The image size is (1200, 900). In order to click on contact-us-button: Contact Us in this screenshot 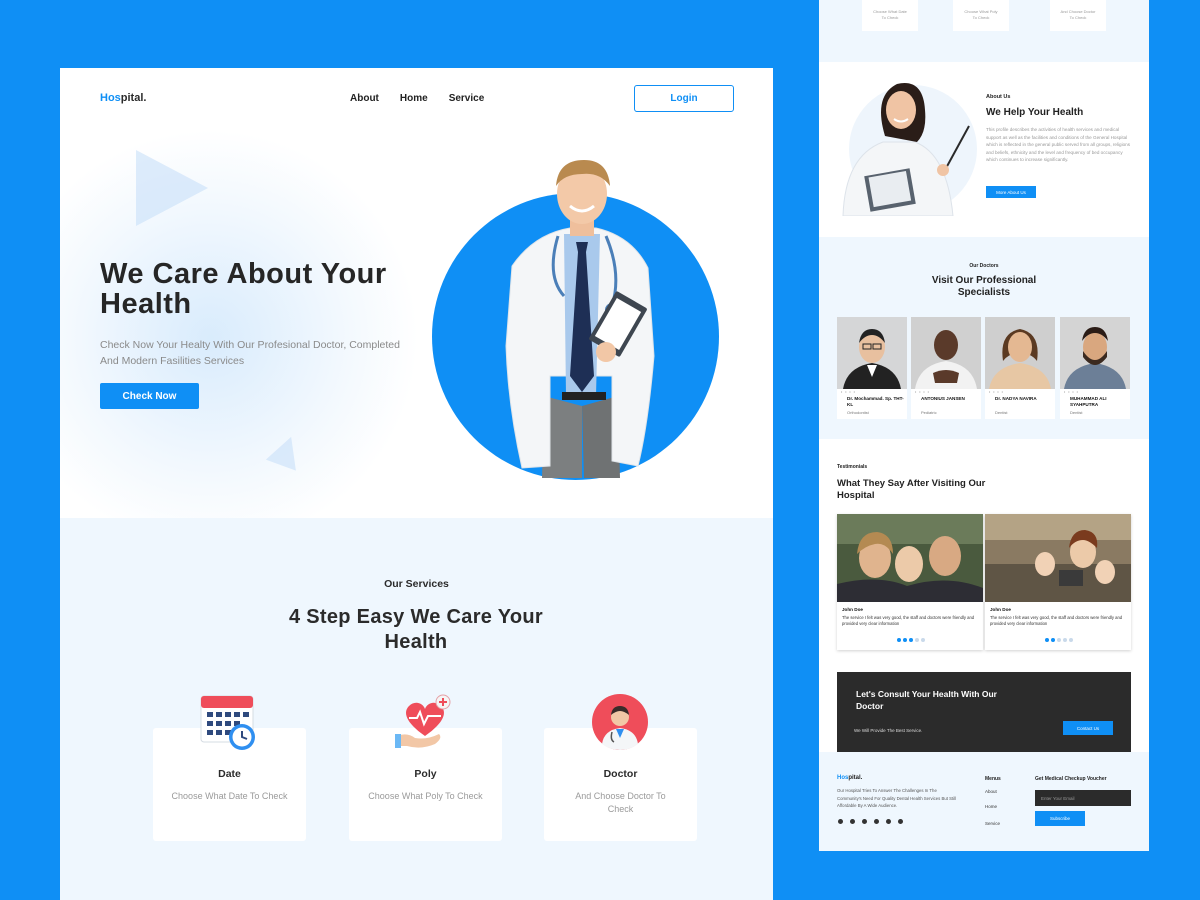, I will do `click(1088, 728)`.